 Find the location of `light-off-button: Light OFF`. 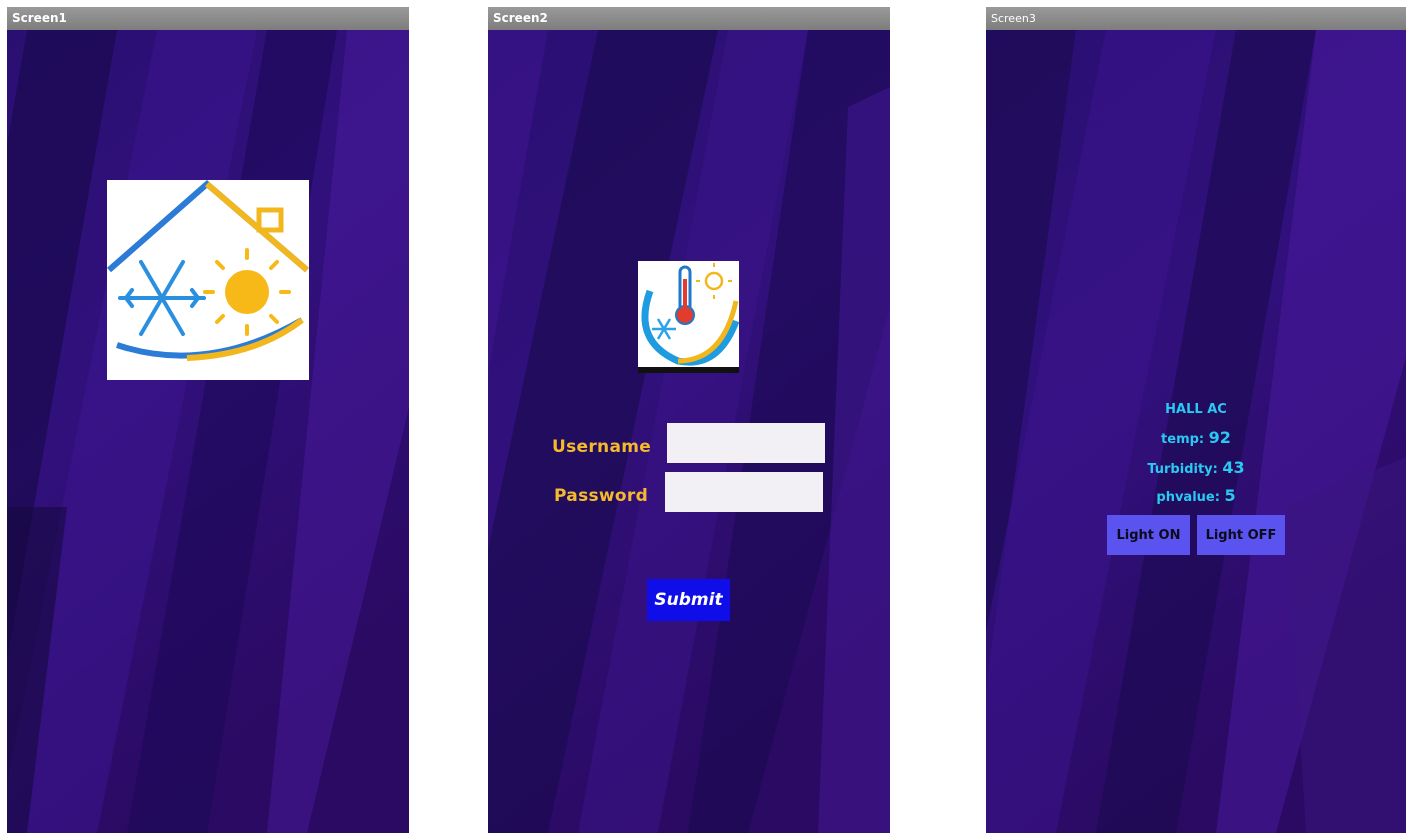

light-off-button: Light OFF is located at coordinates (1241, 535).